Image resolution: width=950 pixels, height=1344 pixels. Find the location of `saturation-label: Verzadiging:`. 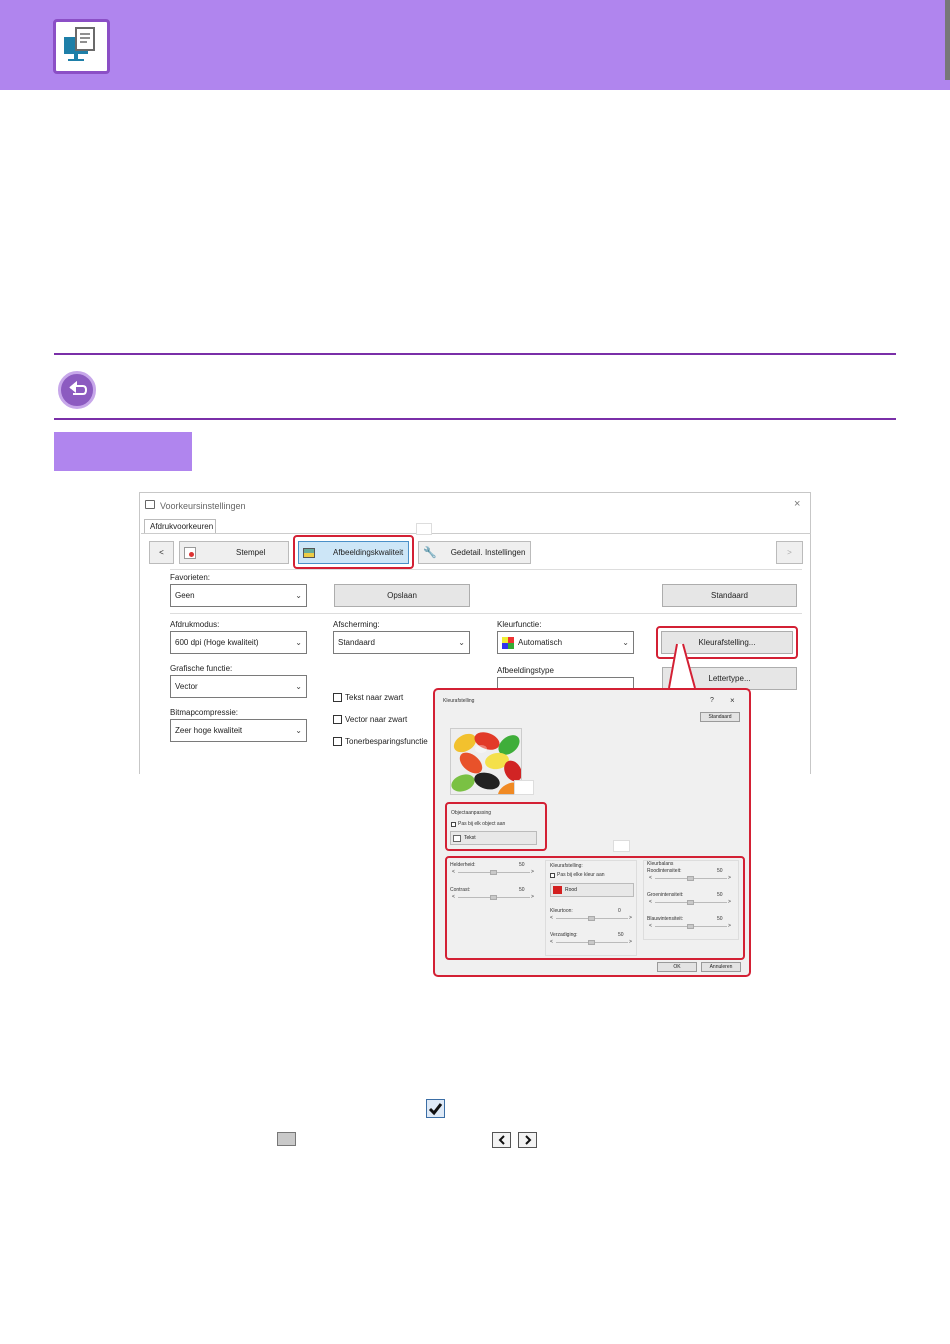

saturation-label: Verzadiging: is located at coordinates (564, 935).